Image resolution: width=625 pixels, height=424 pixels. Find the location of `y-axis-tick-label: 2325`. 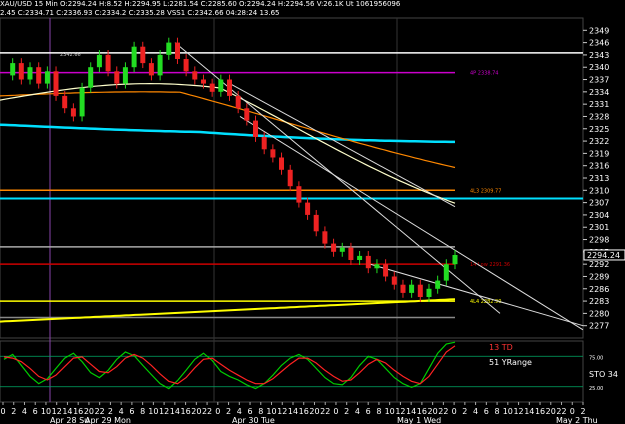

y-axis-tick-label: 2325 is located at coordinates (599, 129).